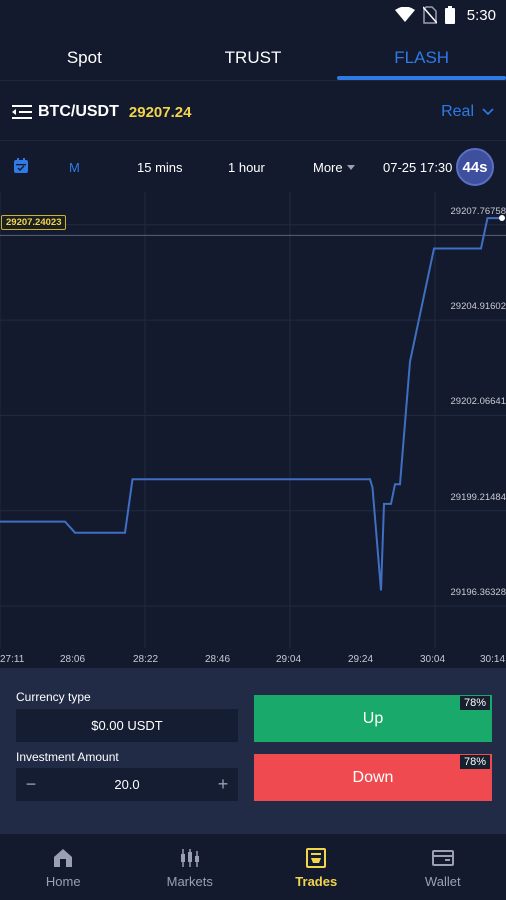 This screenshot has height=900, width=506. Describe the element at coordinates (488, 112) in the screenshot. I see `chevron-down-icon` at that location.